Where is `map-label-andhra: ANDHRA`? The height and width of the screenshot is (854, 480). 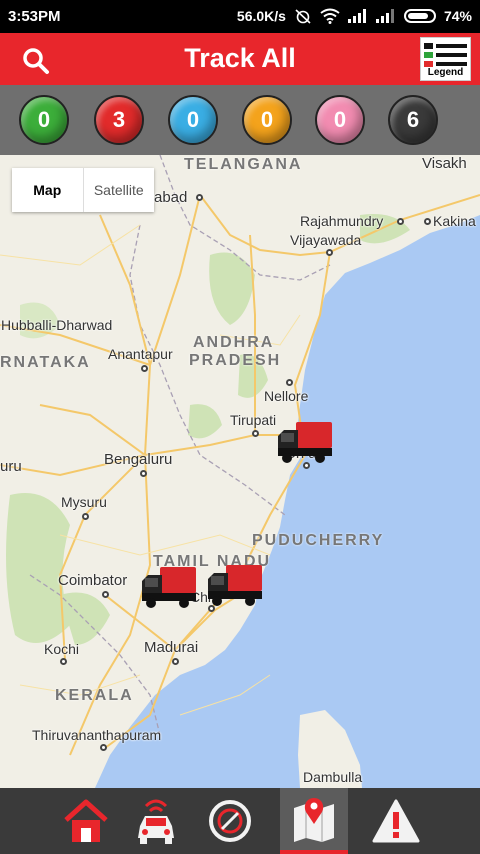 map-label-andhra: ANDHRA is located at coordinates (234, 342).